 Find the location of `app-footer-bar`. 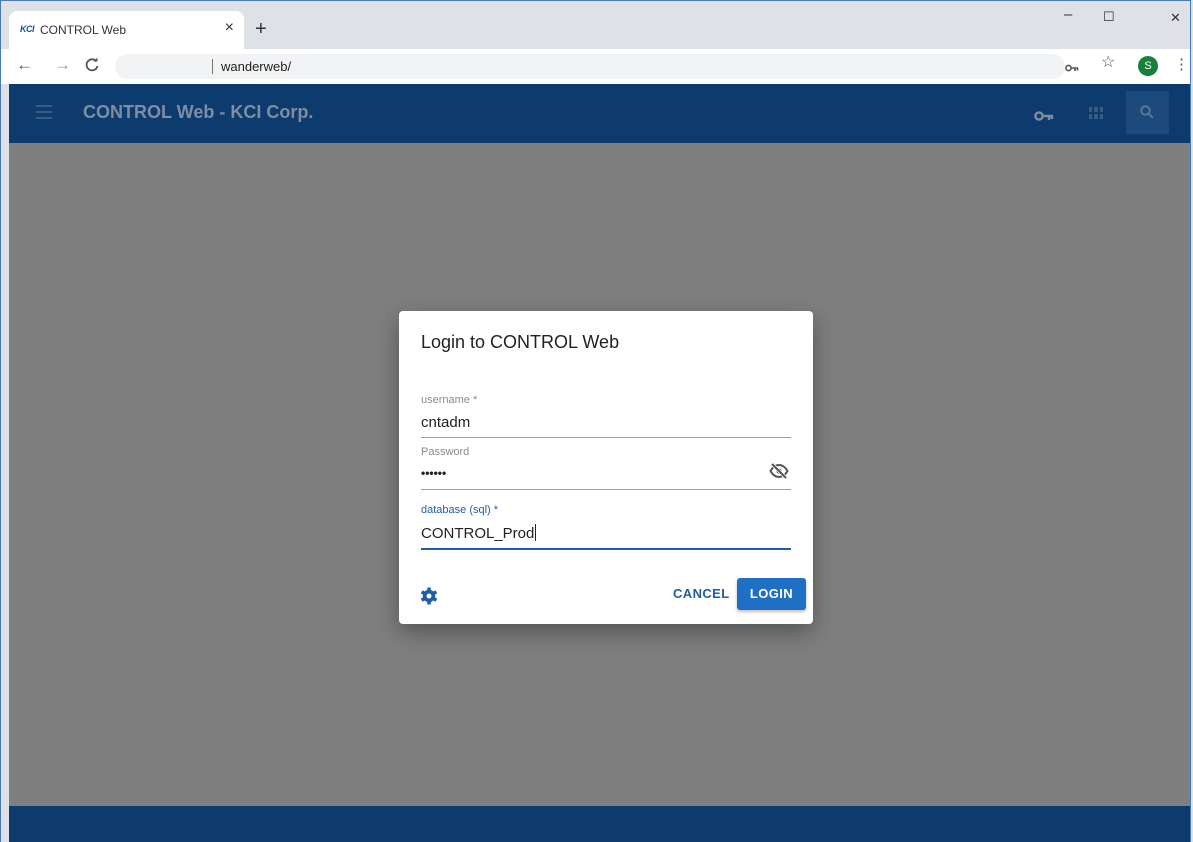

app-footer-bar is located at coordinates (599, 824).